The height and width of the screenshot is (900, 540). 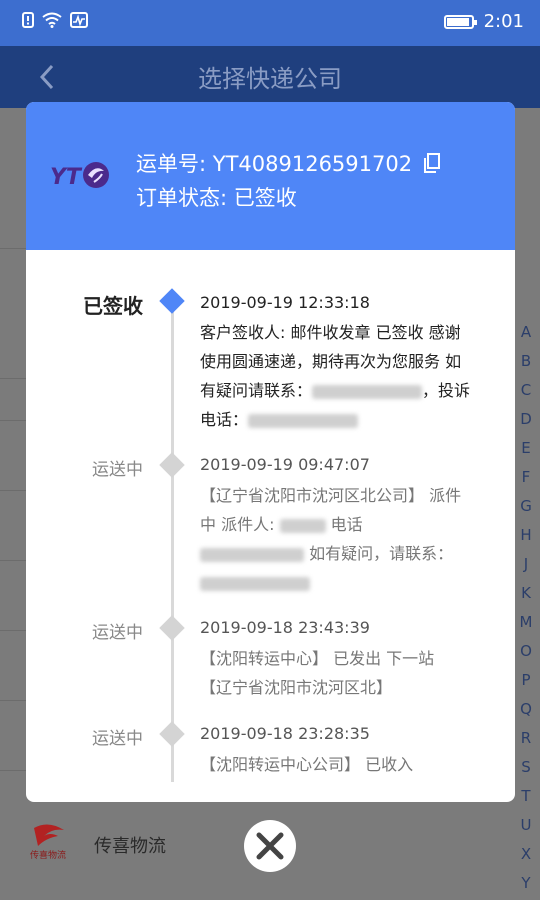 I want to click on index-letter: U, so click(x=526, y=825).